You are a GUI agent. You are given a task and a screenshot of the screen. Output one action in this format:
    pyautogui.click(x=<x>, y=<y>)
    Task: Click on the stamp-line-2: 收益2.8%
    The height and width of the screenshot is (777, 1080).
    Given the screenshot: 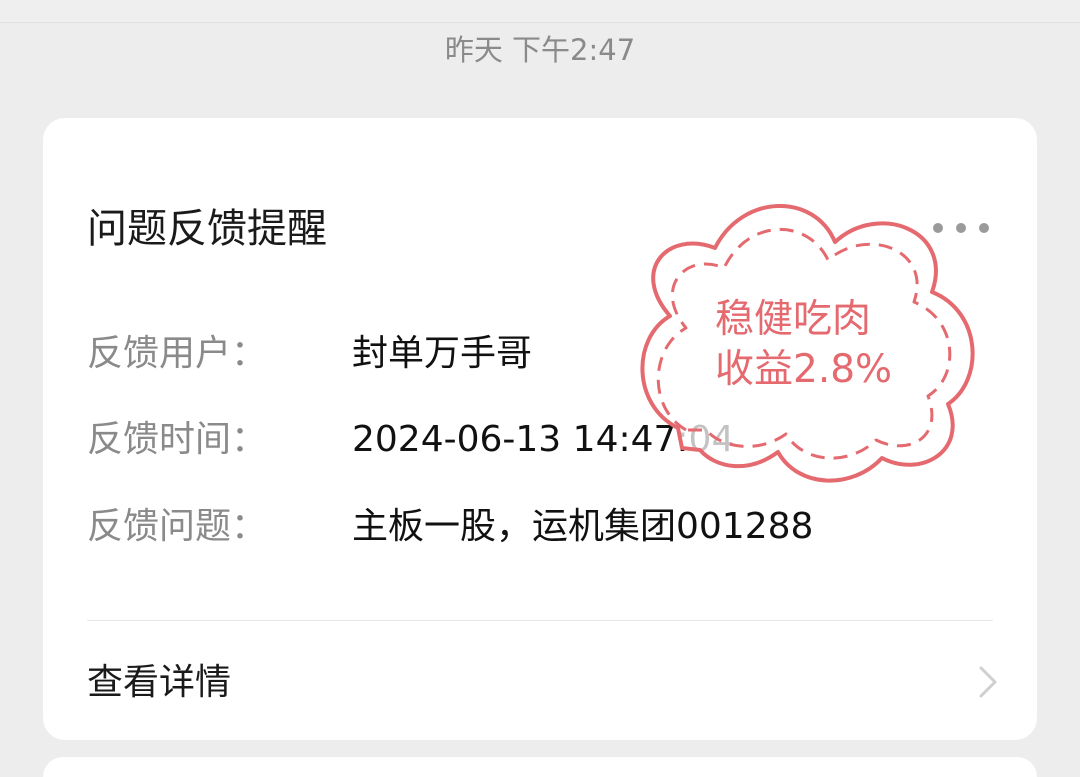 What is the action you would take?
    pyautogui.click(x=804, y=369)
    